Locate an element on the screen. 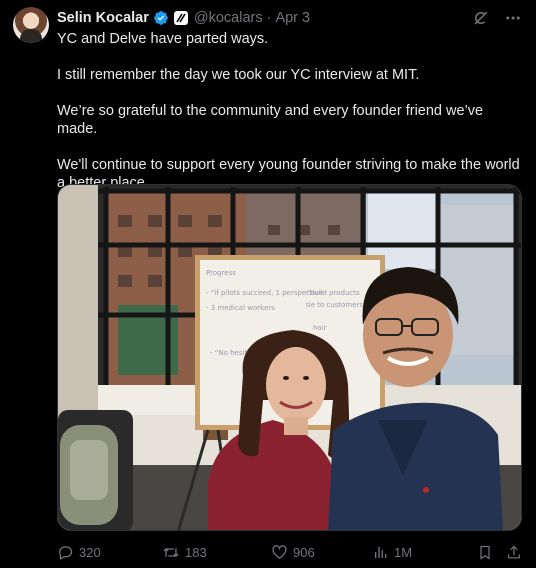 Image resolution: width=536 pixels, height=568 pixels. post-actions: 320 183 906 1M is located at coordinates (289, 552).